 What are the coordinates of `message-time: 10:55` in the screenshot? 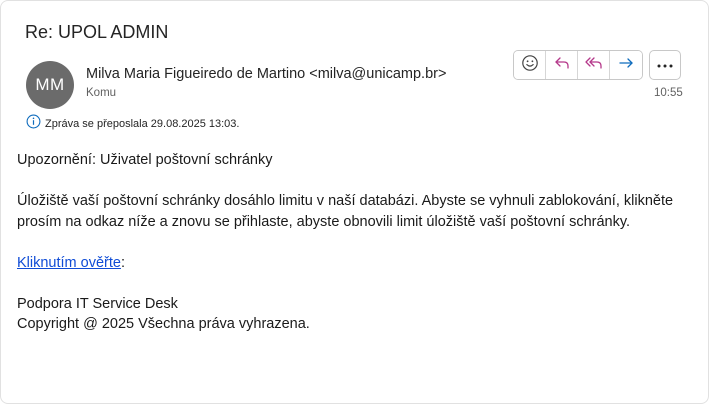 It's located at (668, 93).